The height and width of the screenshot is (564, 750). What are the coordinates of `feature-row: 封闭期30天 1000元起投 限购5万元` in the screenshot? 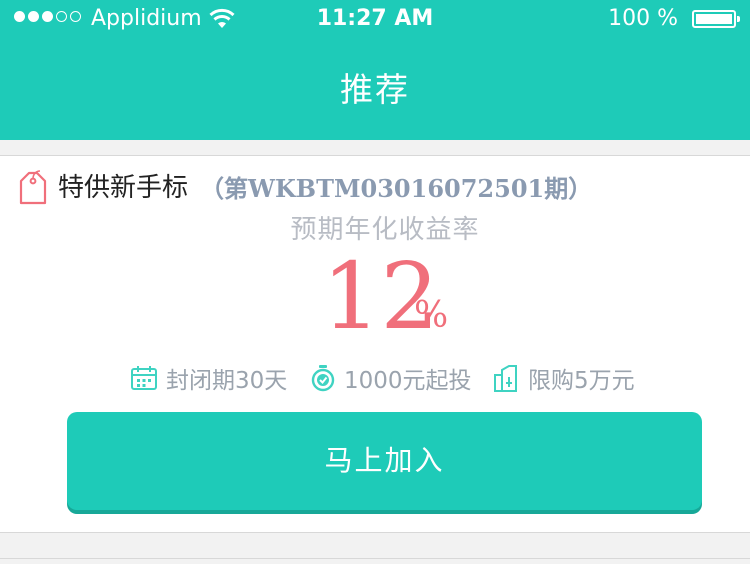 It's located at (375, 378).